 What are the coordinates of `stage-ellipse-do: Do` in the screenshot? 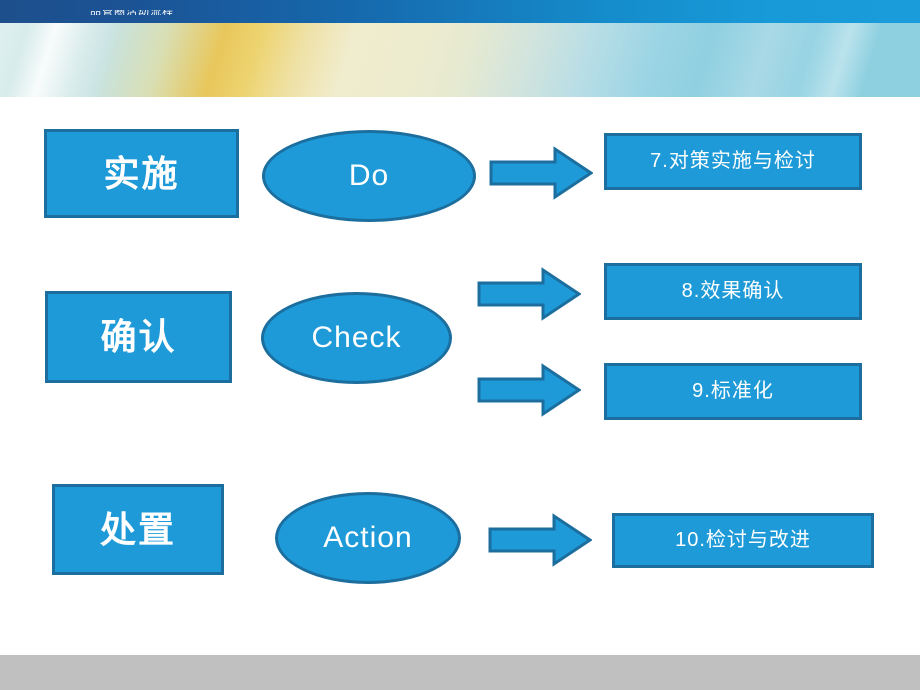 It's located at (369, 176).